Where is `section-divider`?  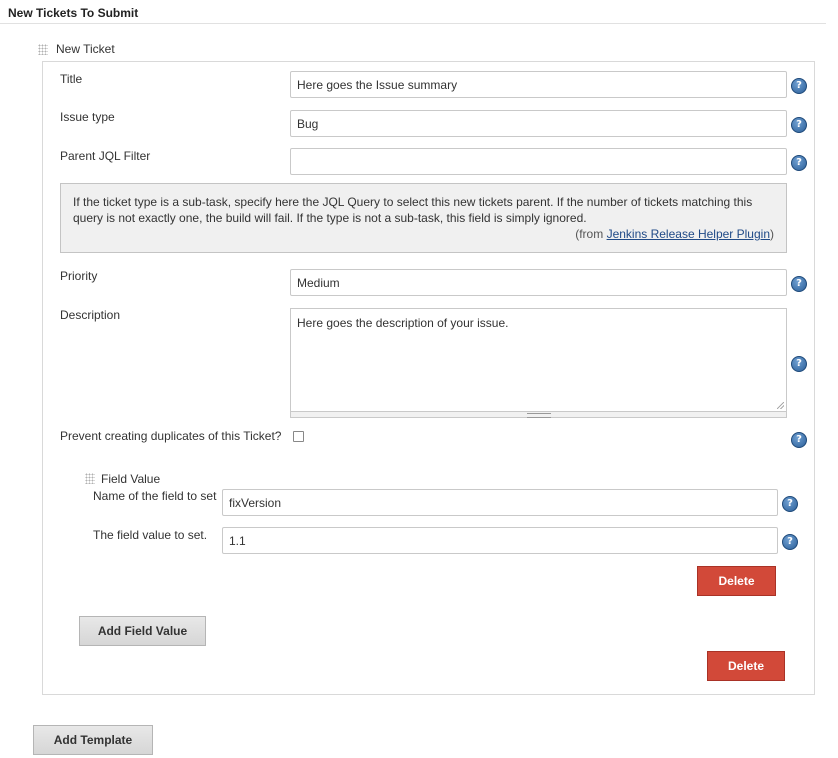 section-divider is located at coordinates (413, 23).